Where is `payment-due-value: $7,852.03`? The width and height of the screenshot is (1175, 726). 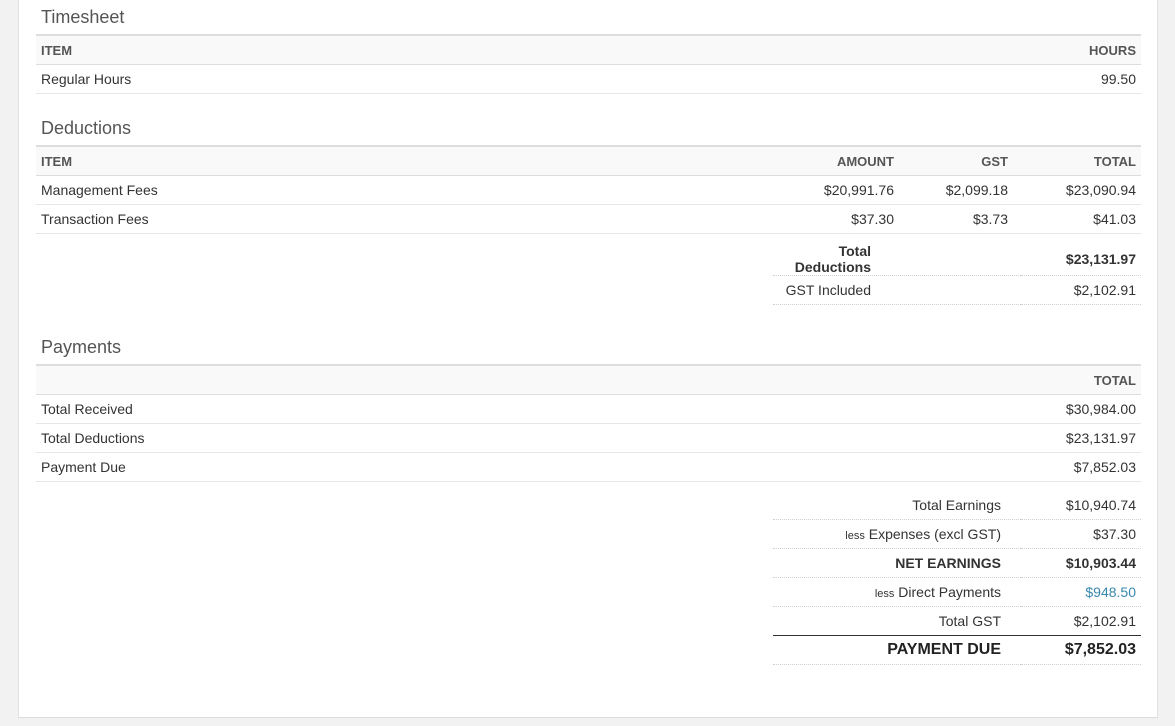 payment-due-value: $7,852.03 is located at coordinates (1081, 650).